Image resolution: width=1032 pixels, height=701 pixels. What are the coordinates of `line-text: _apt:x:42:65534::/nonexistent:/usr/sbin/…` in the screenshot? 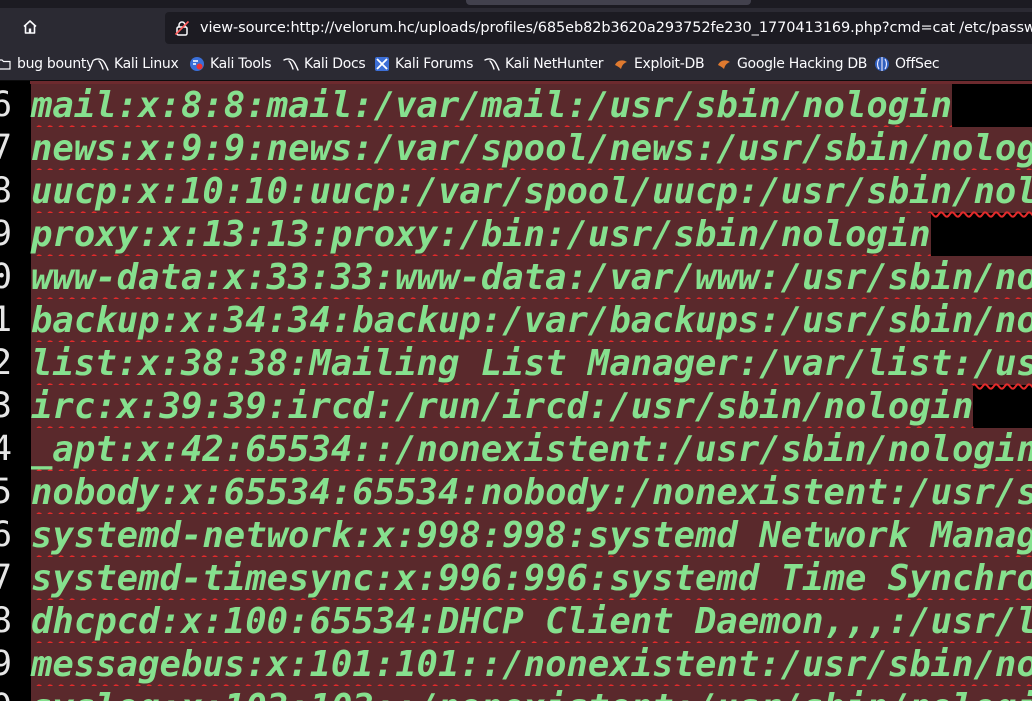 It's located at (531, 449).